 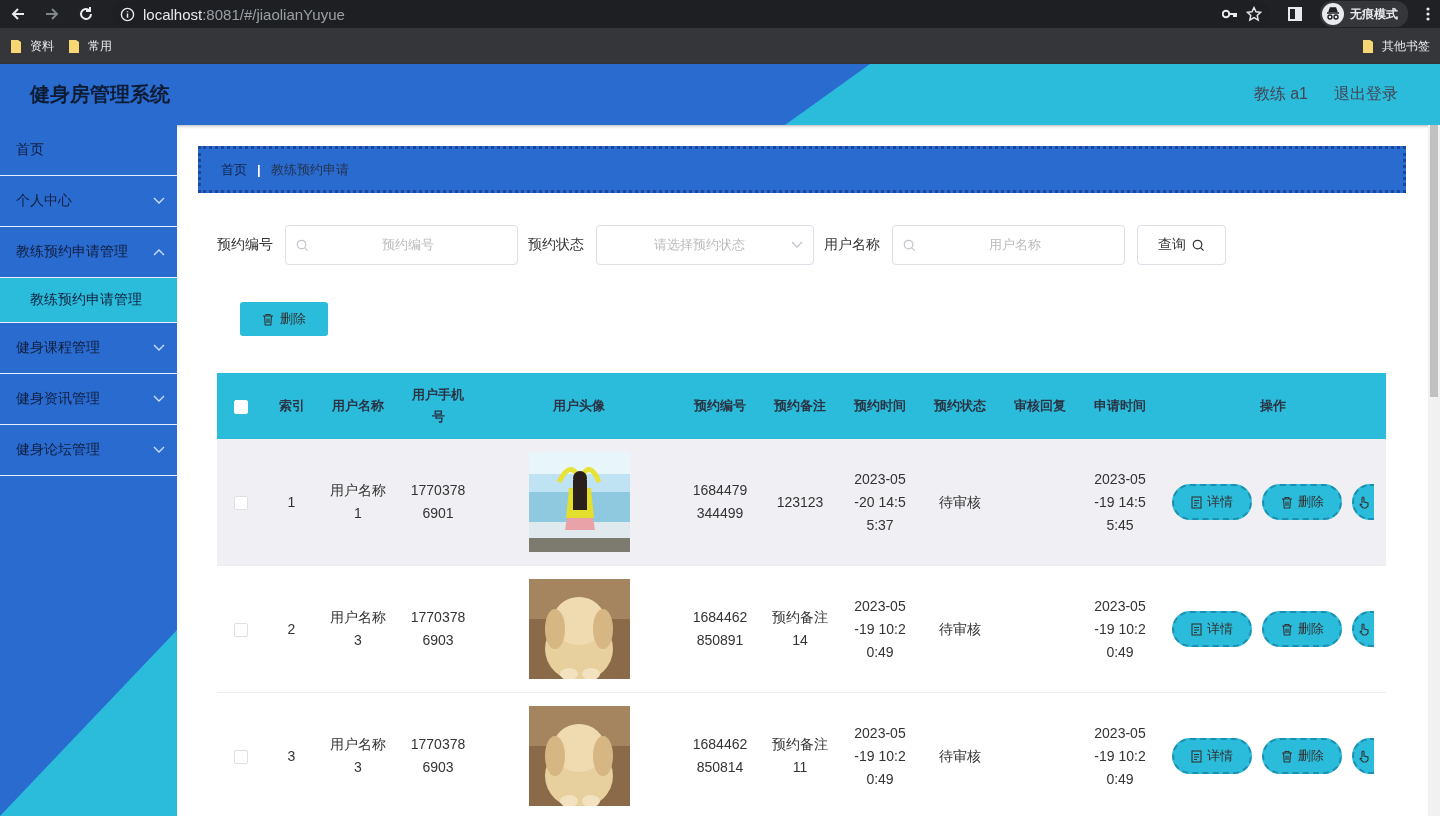 I want to click on column-header: 用户手机号, so click(x=438, y=405).